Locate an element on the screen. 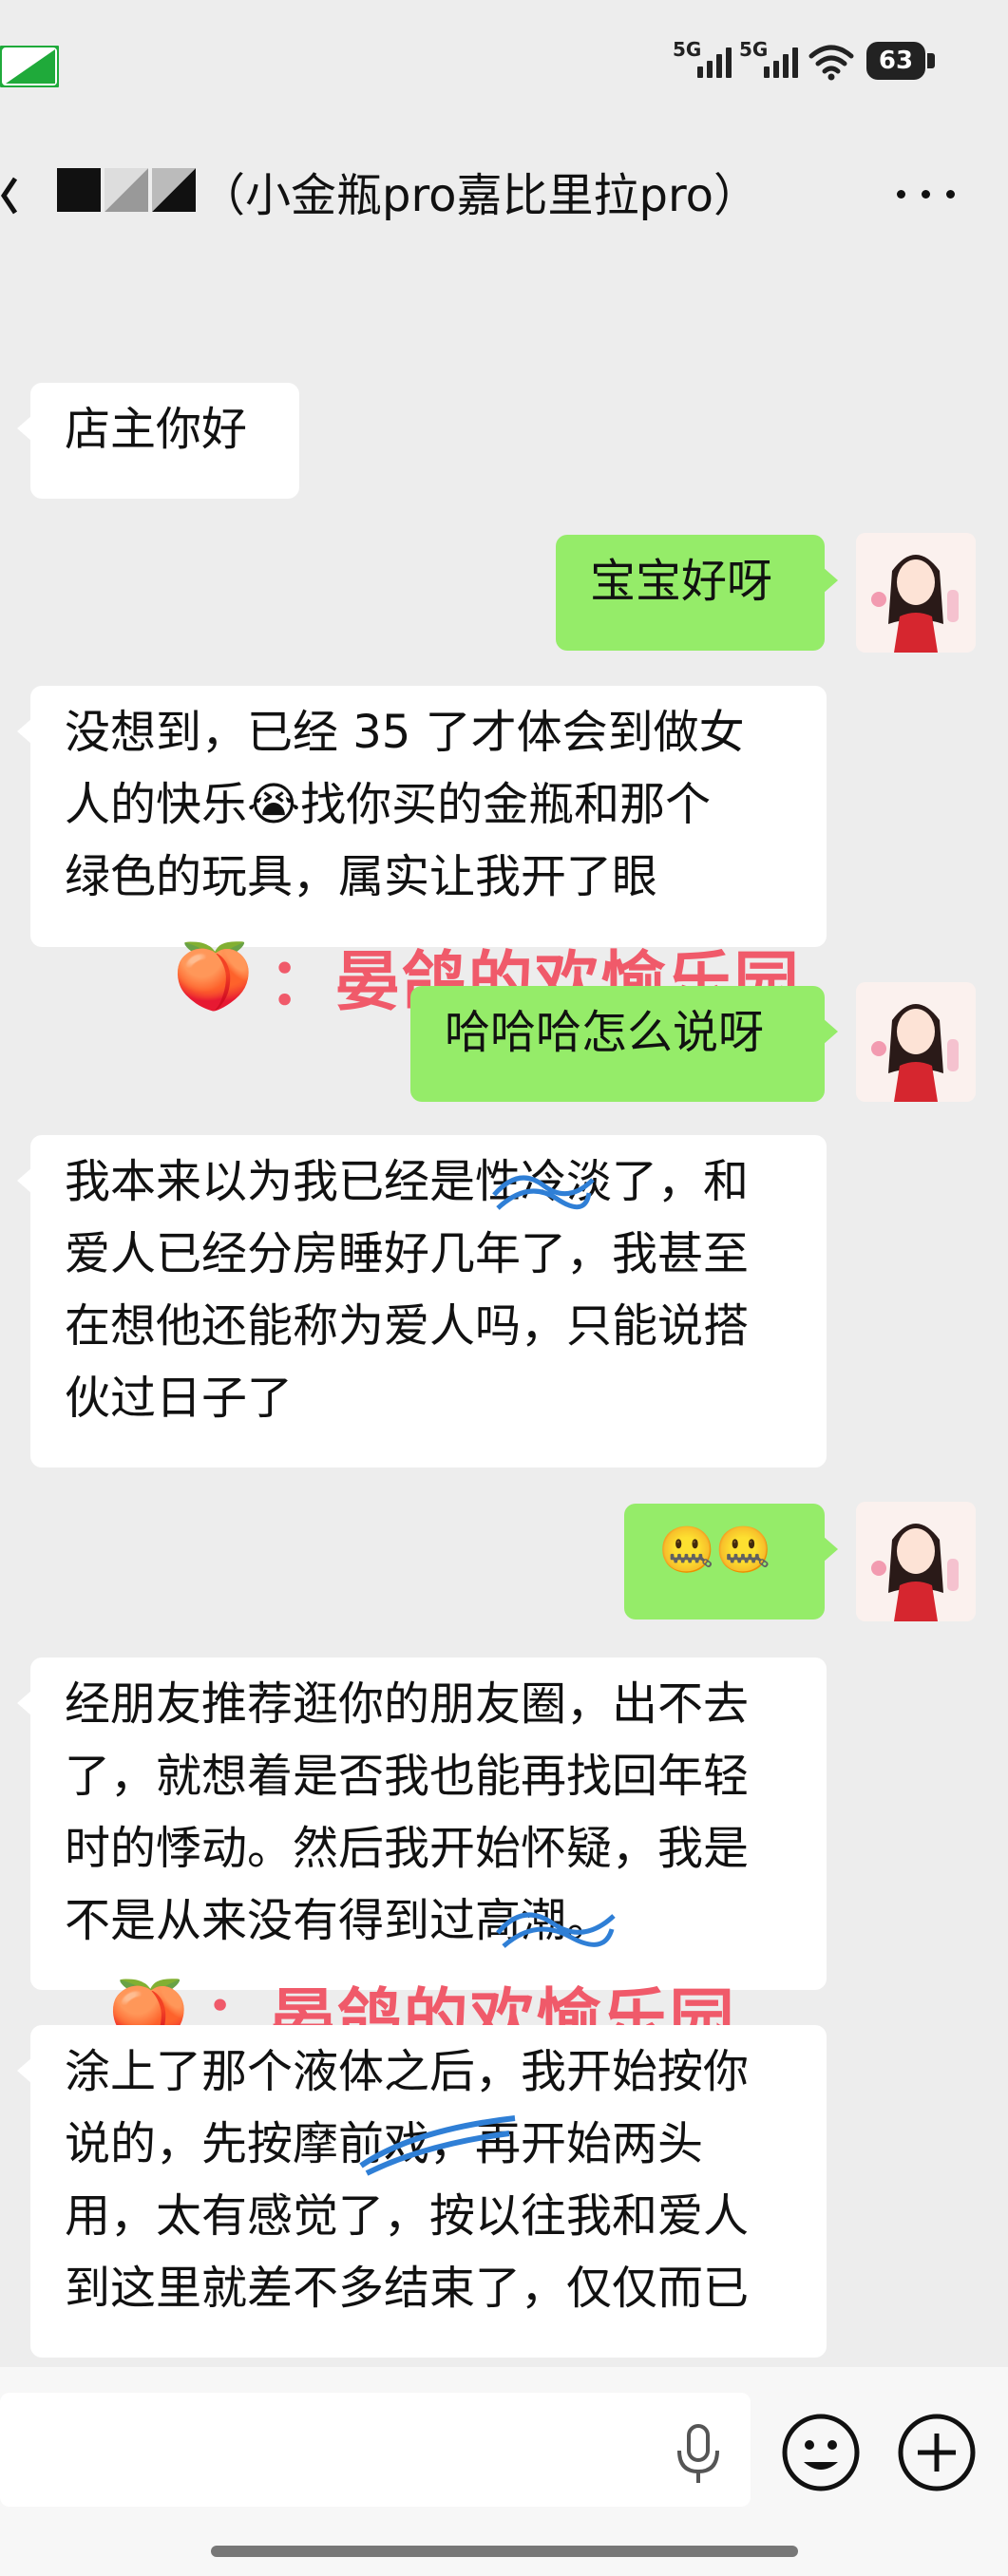 Image resolution: width=1008 pixels, height=2576 pixels. status-bar is located at coordinates (504, 61).